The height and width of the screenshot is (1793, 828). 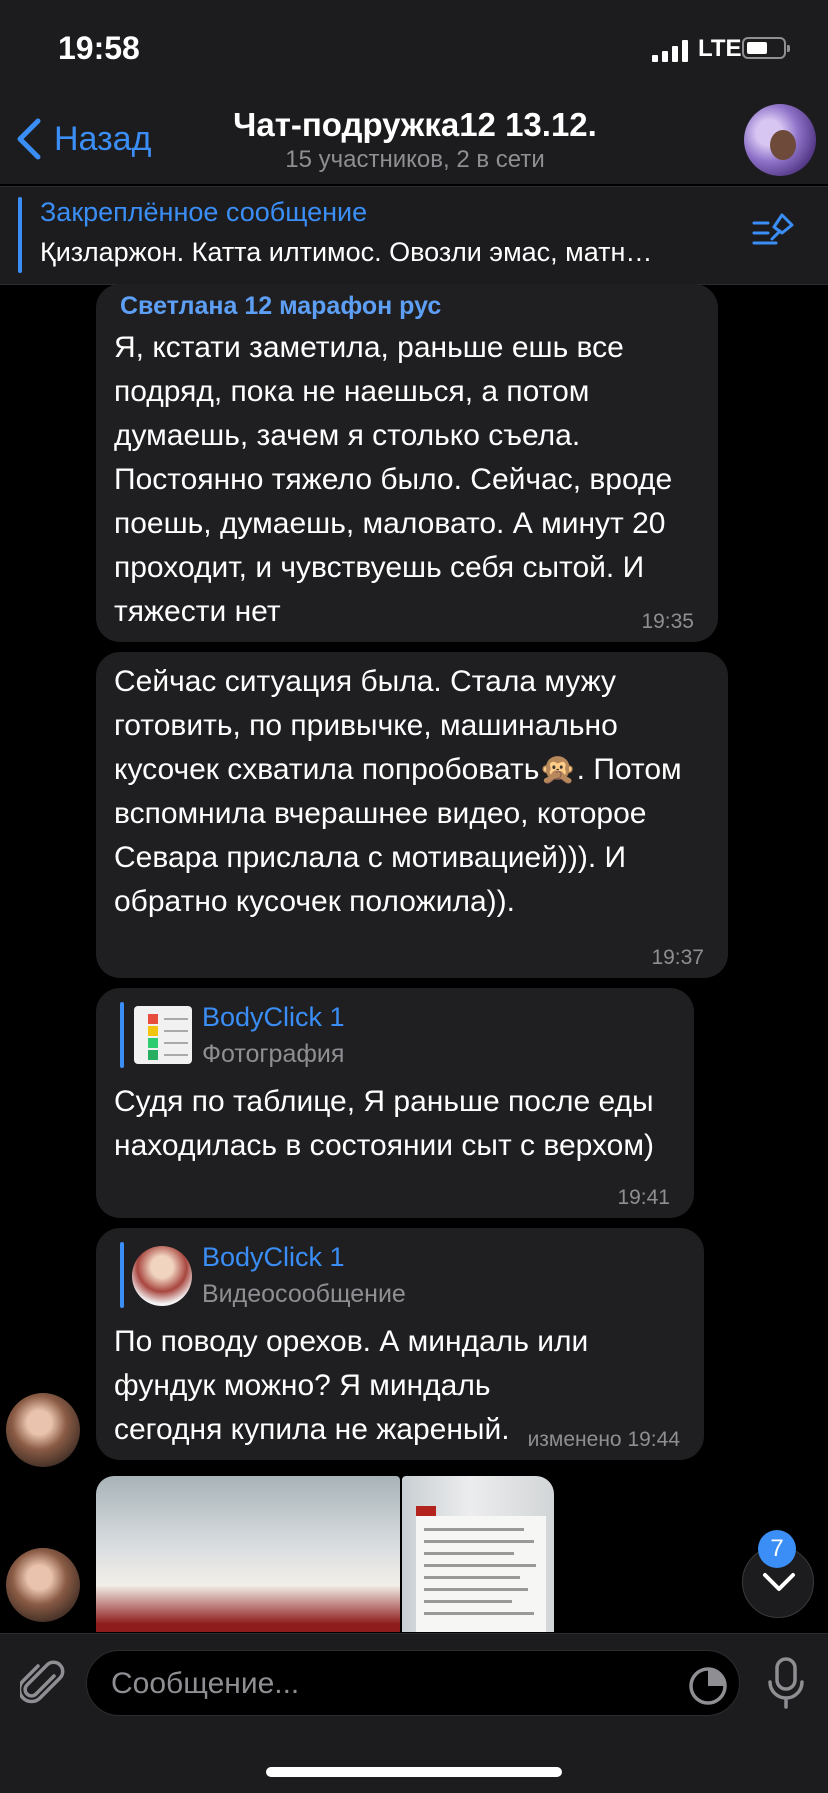 What do you see at coordinates (415, 125) in the screenshot?
I see `chat-title: Чат-подружка12 13.12.` at bounding box center [415, 125].